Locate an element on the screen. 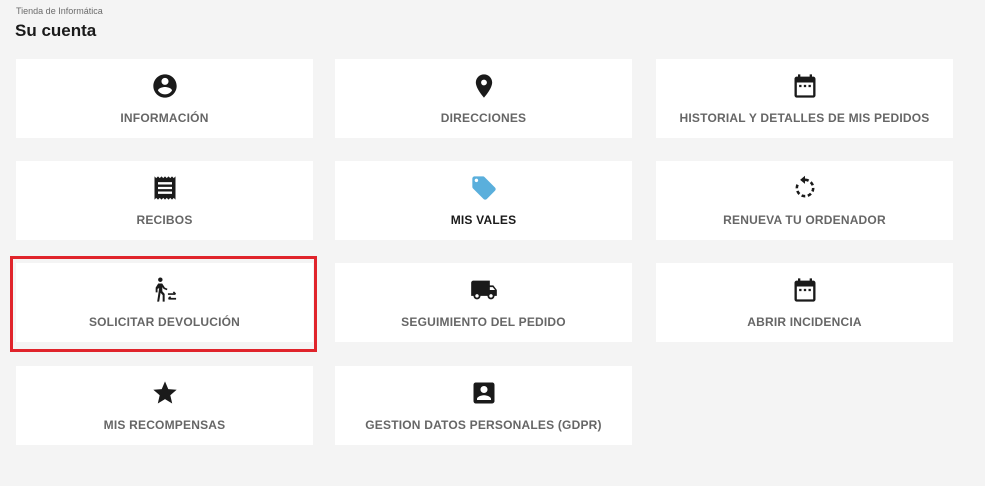  card-renueva: RENUEVA TU ORDENADOR is located at coordinates (804, 200).